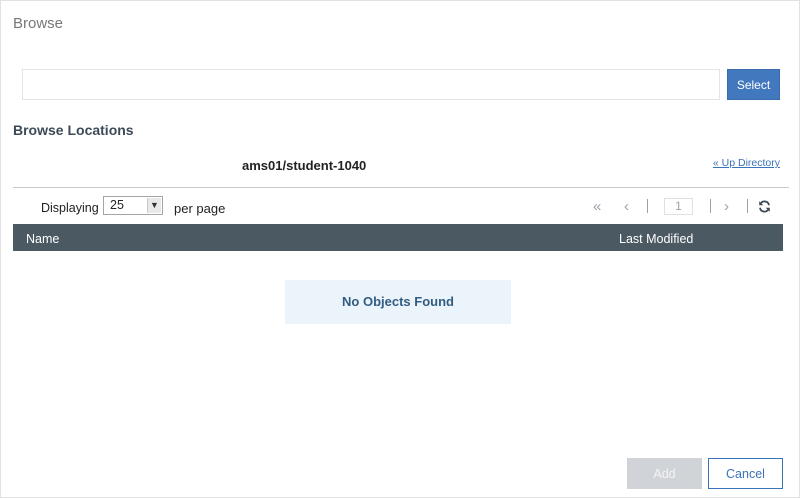  What do you see at coordinates (678, 206) in the screenshot?
I see `page-number-input: 1` at bounding box center [678, 206].